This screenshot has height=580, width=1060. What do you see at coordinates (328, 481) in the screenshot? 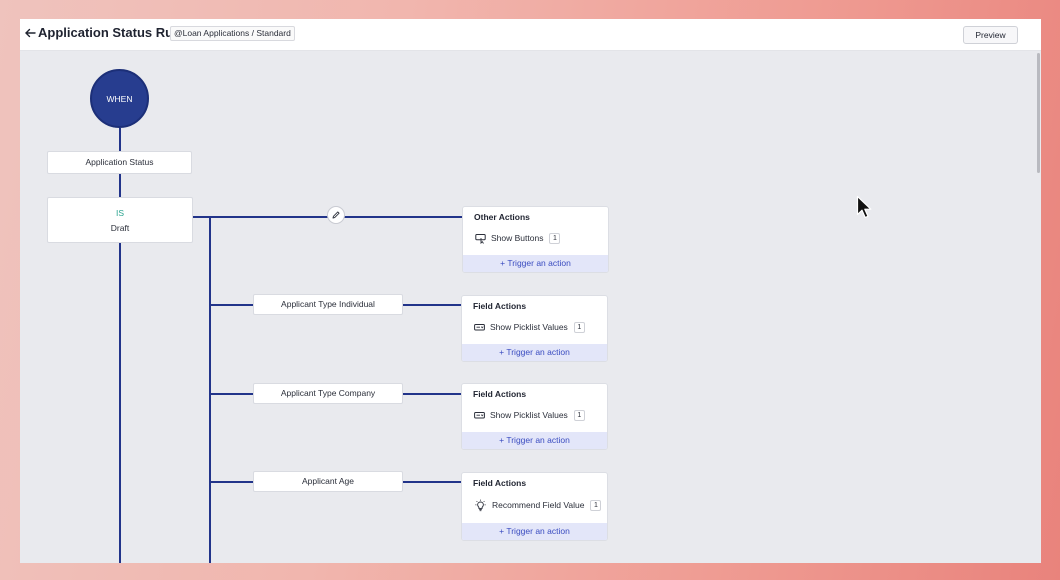
I see `branch-condition-node: Applicant Age` at bounding box center [328, 481].